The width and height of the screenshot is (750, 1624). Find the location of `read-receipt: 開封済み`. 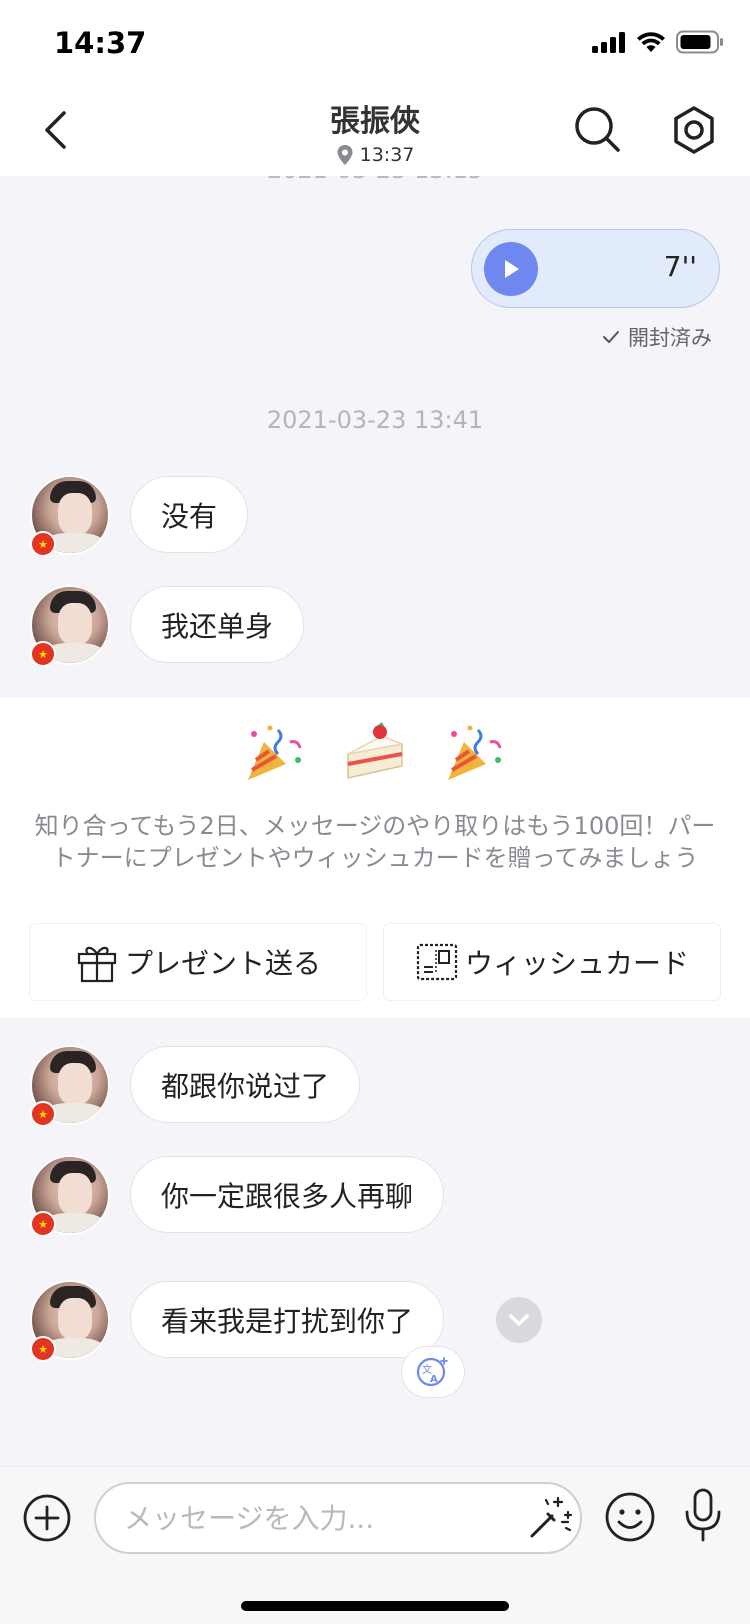

read-receipt: 開封済み is located at coordinates (657, 337).